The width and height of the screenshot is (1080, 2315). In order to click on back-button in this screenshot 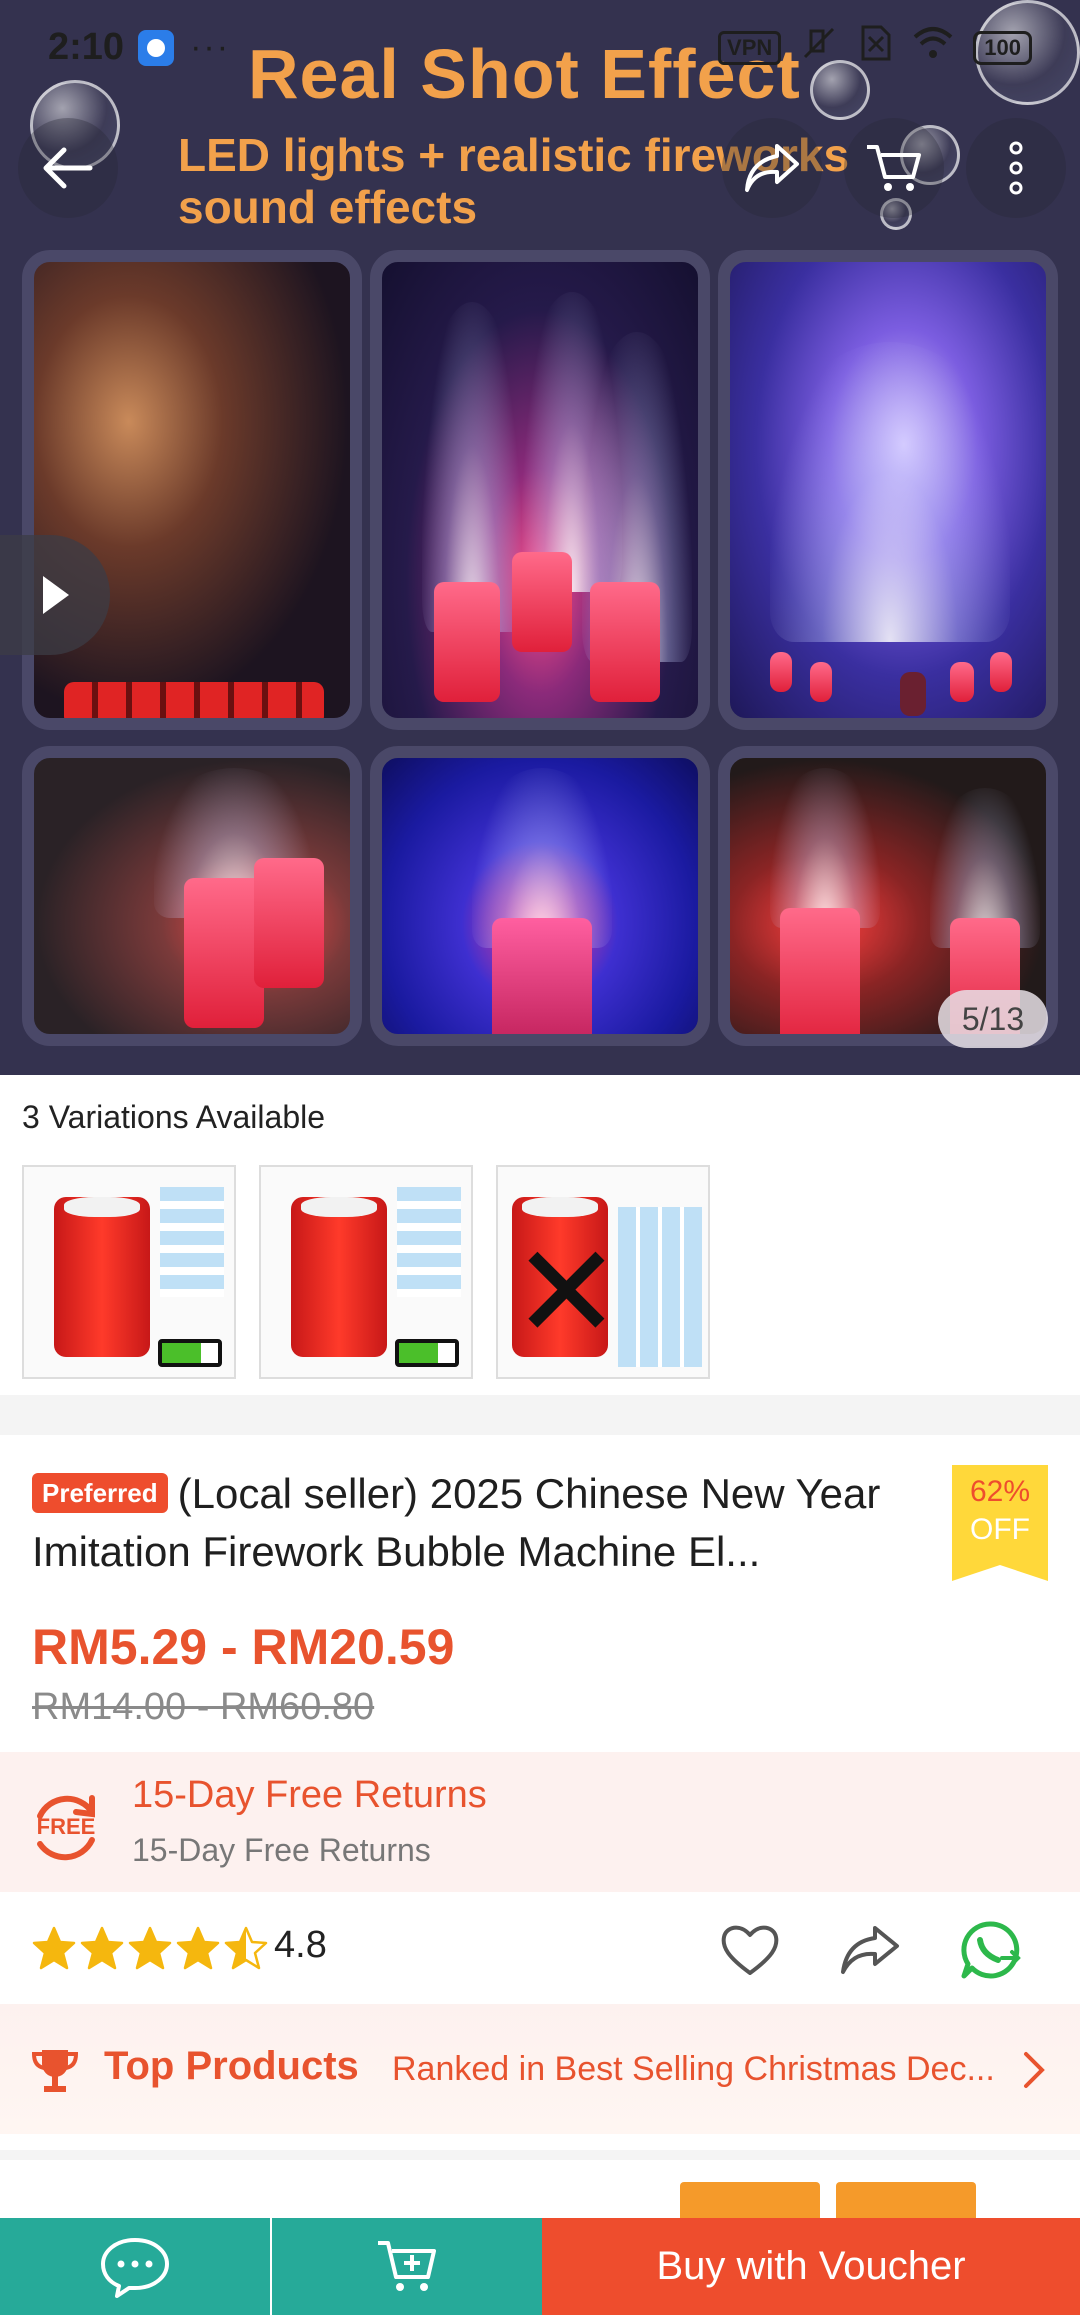, I will do `click(68, 168)`.